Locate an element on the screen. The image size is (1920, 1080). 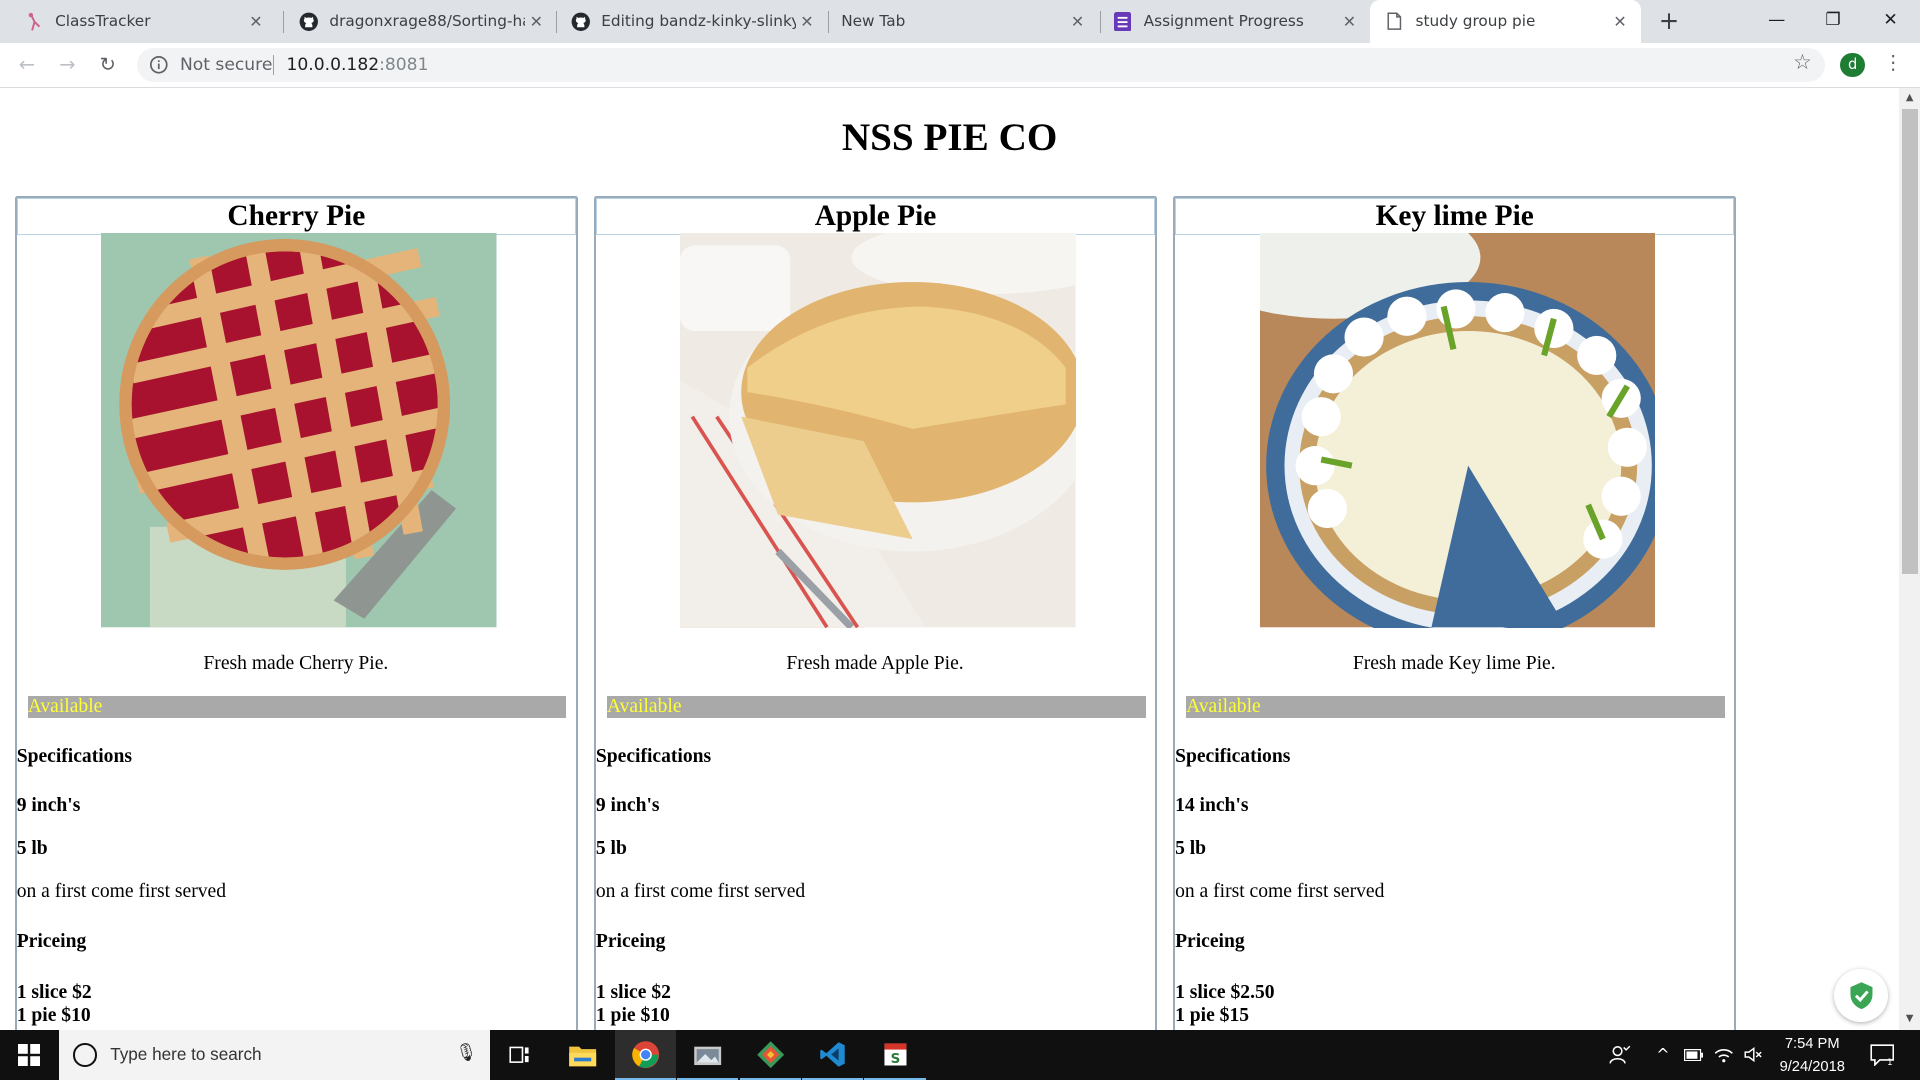
vscode-icon is located at coordinates (833, 1055).